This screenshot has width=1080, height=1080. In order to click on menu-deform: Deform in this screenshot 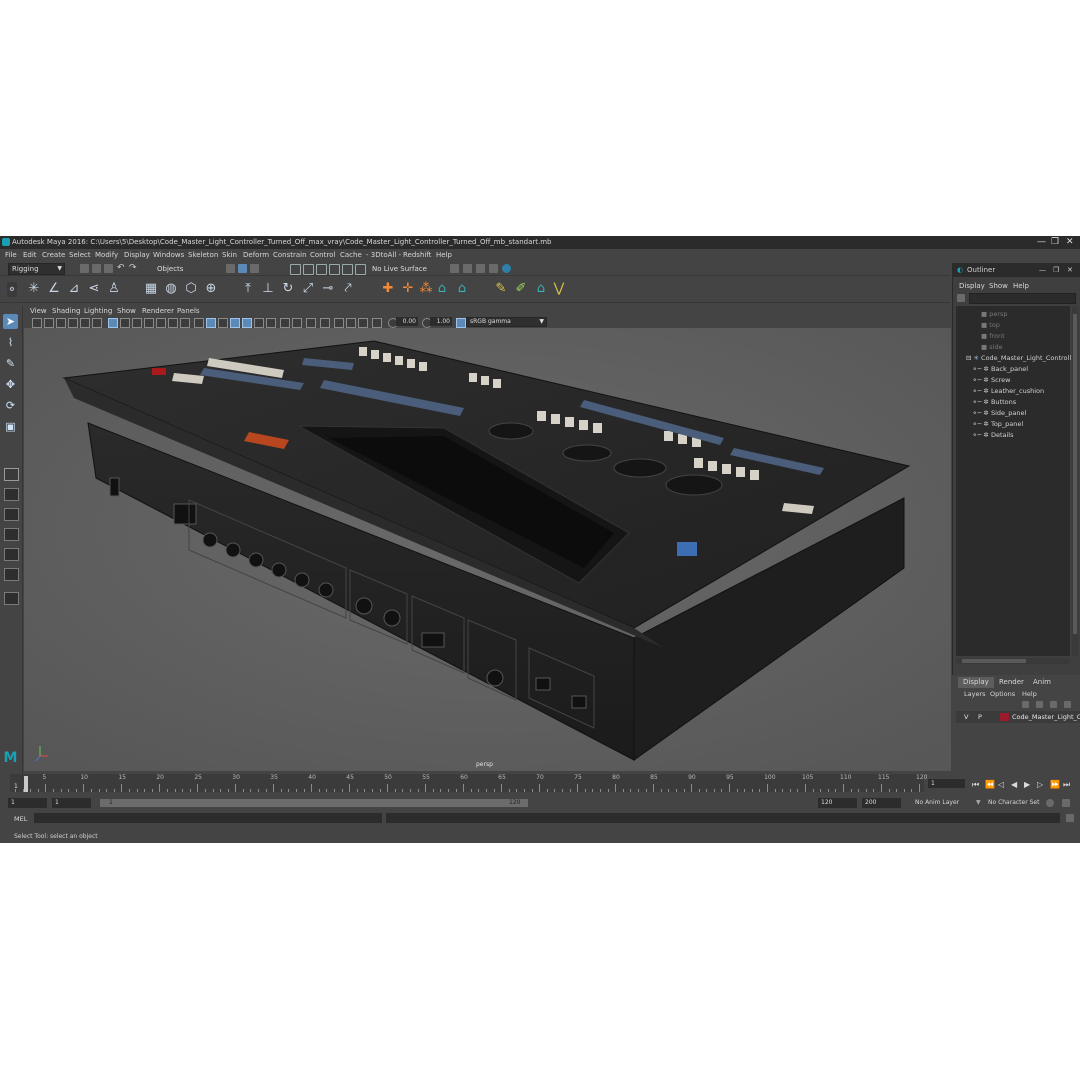, I will do `click(256, 255)`.